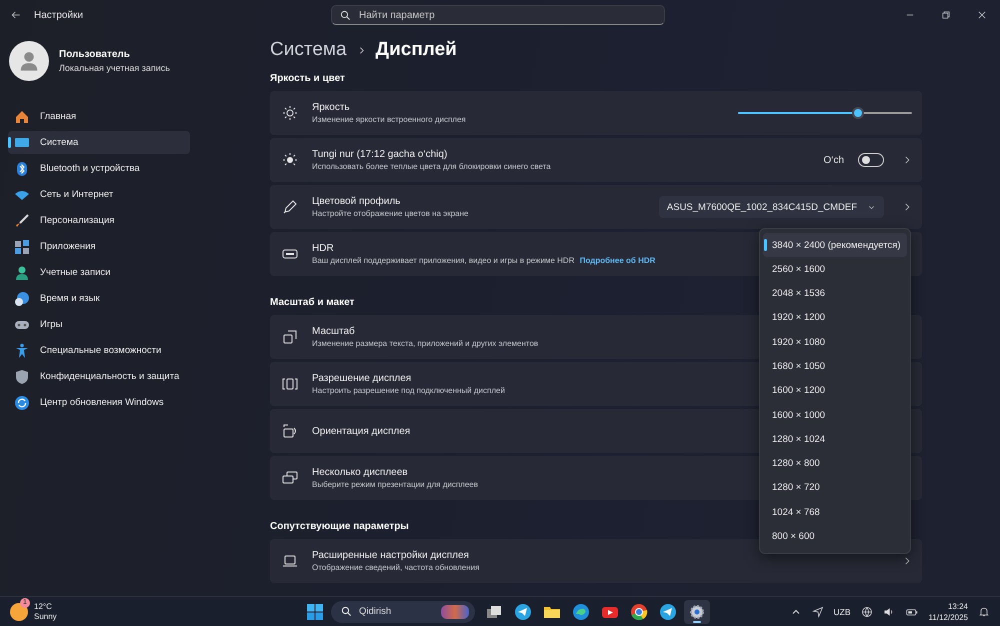 Image resolution: width=1000 pixels, height=626 pixels. Describe the element at coordinates (596, 207) in the screenshot. I see `settings-card: Цветовой профиль Настройте отображение цветов на экране ASUS_M7600QE_1002_834C415D_CMDEF` at that location.